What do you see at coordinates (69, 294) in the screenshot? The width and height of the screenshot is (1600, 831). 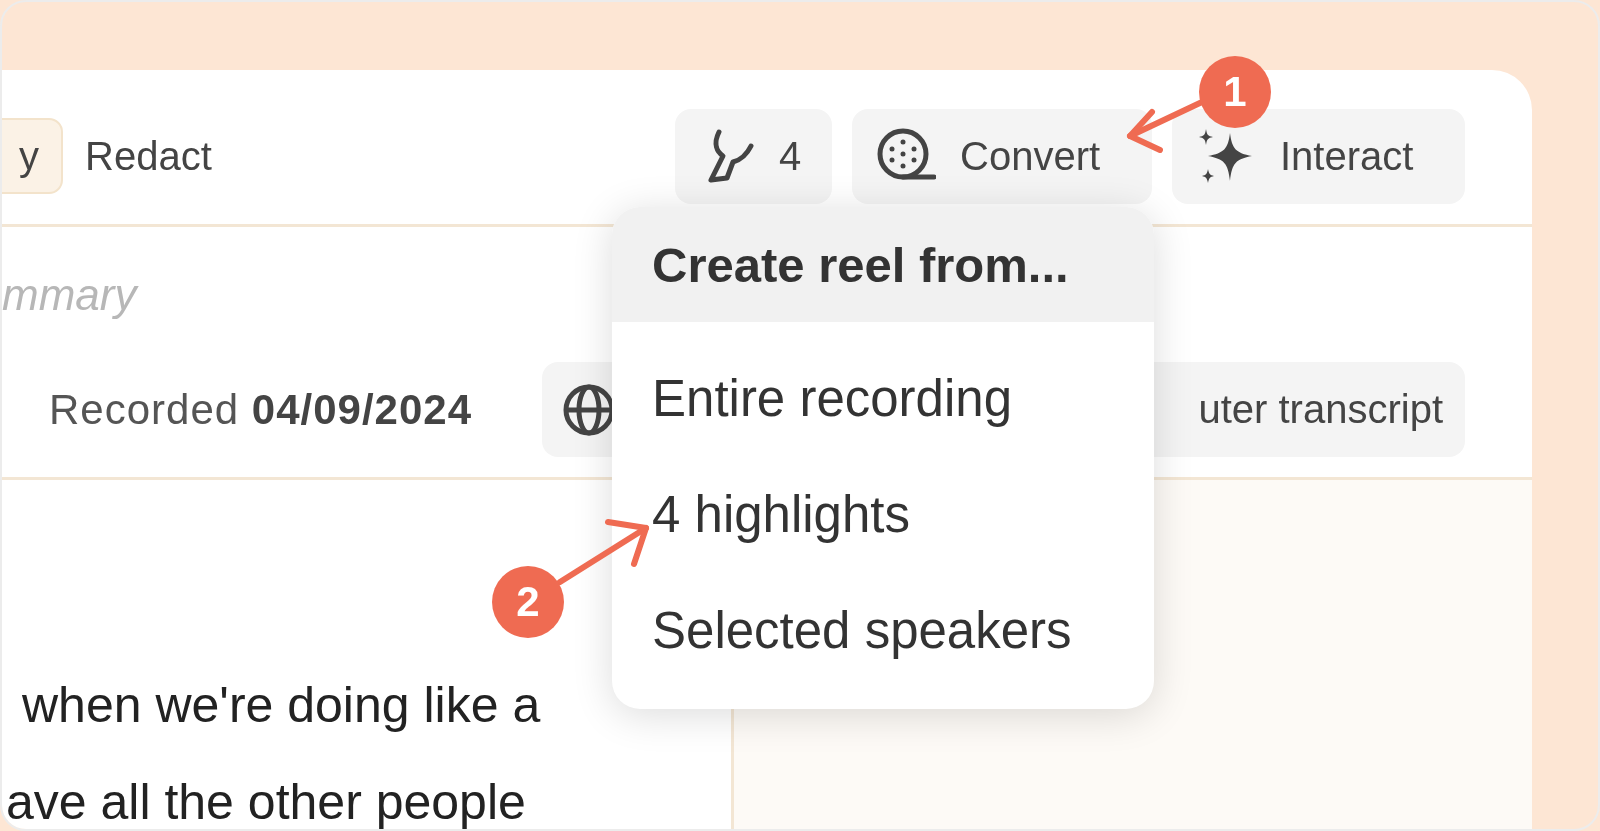 I see `summary-title: mmary` at bounding box center [69, 294].